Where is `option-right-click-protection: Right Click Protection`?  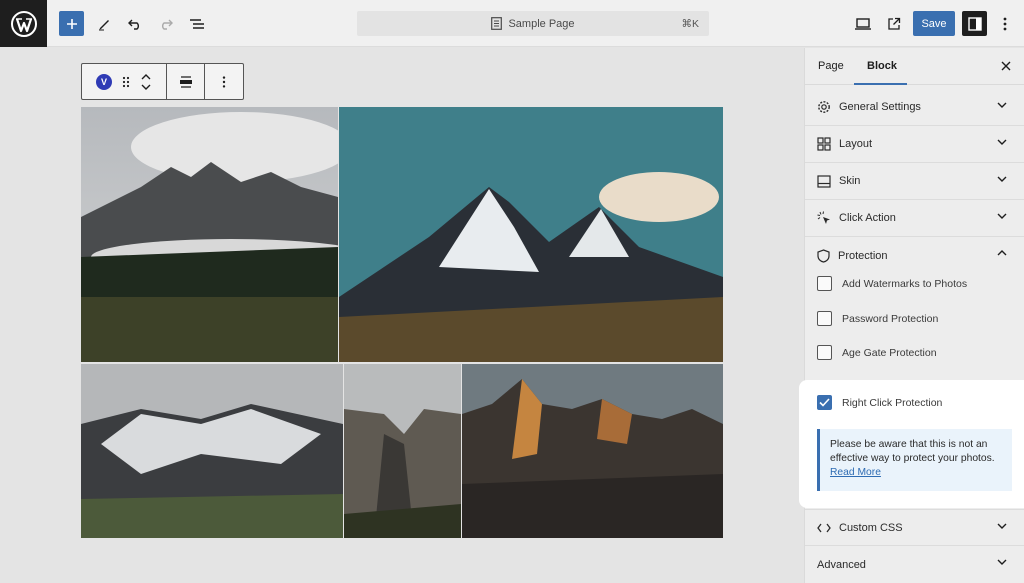 option-right-click-protection: Right Click Protection is located at coordinates (879, 402).